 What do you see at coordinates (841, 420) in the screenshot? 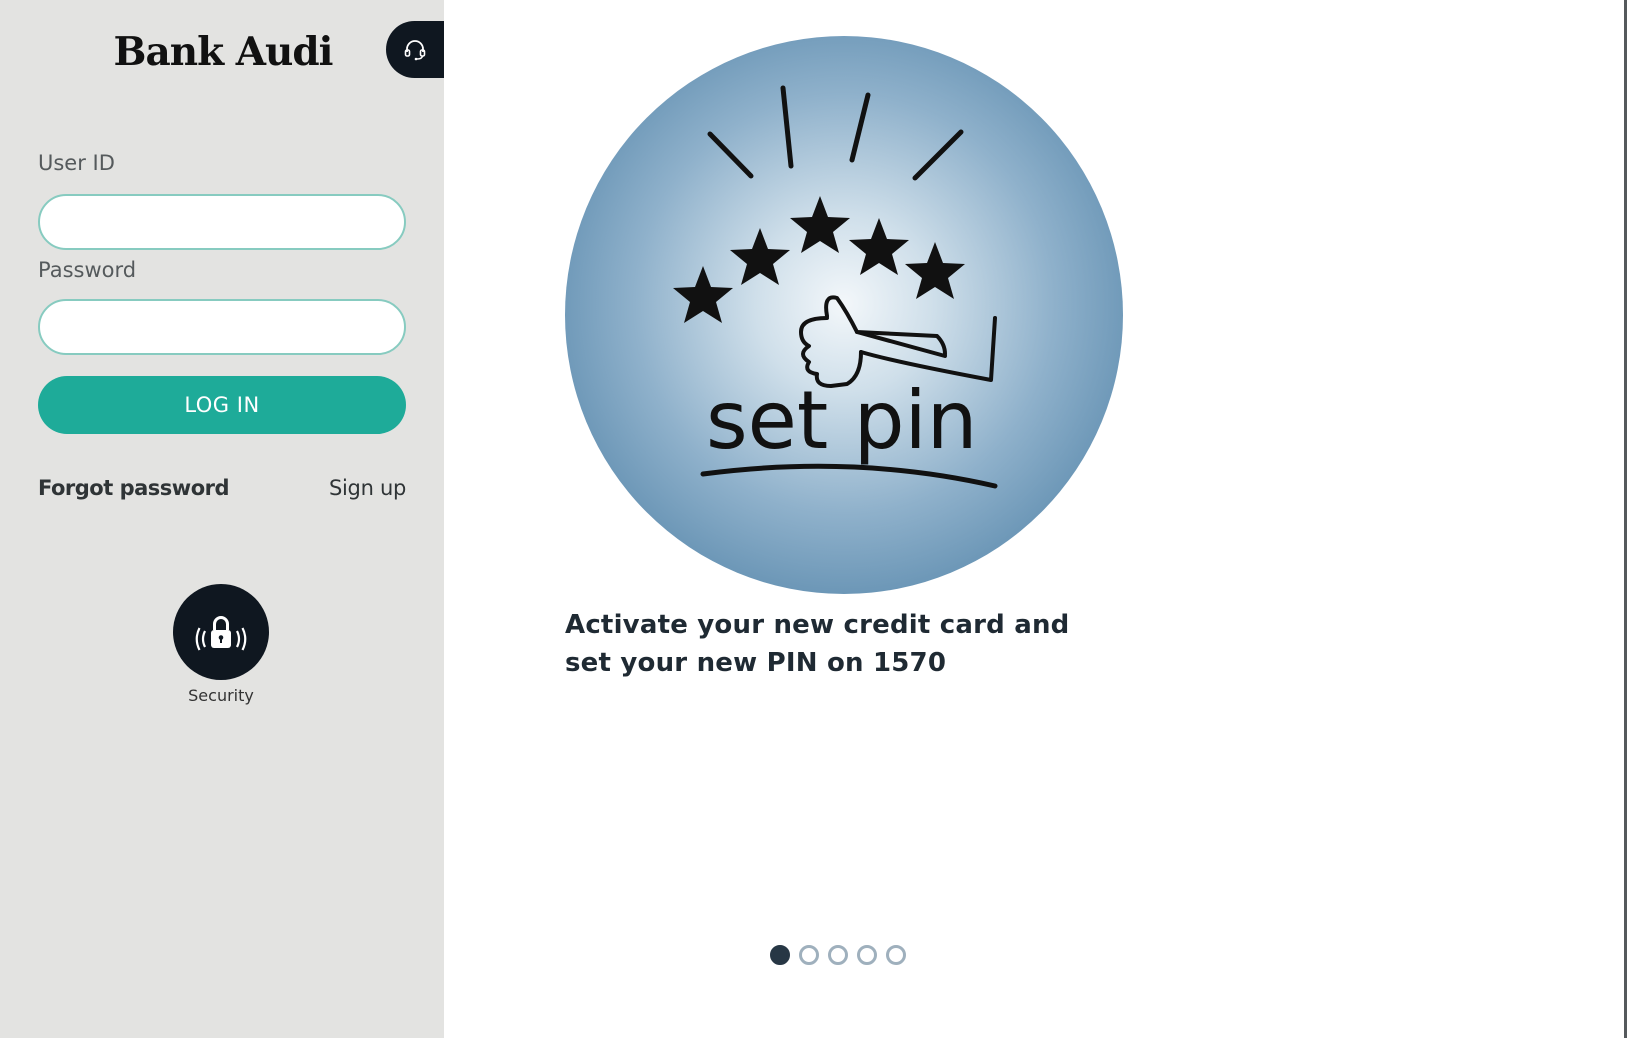
I see `set-pin-image-text: set pin` at bounding box center [841, 420].